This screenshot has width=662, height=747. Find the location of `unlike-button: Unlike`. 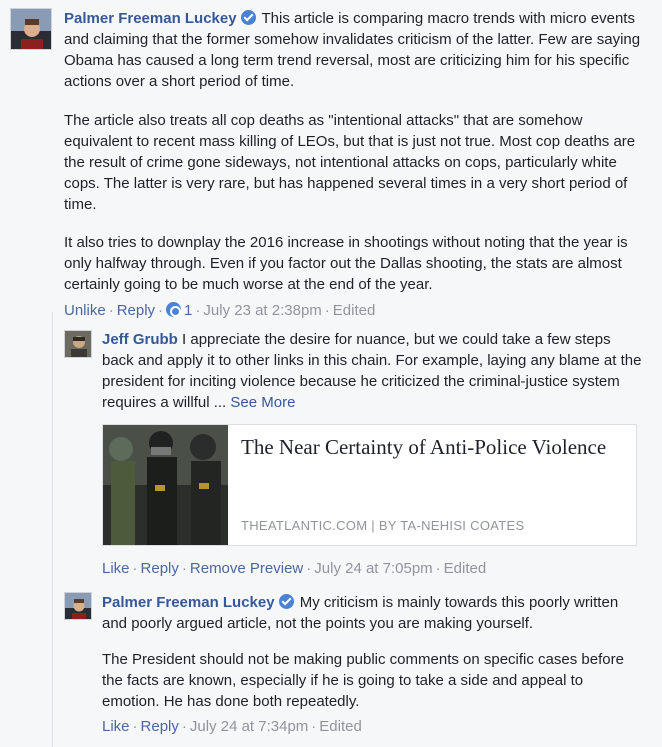

unlike-button: Unlike is located at coordinates (85, 310).